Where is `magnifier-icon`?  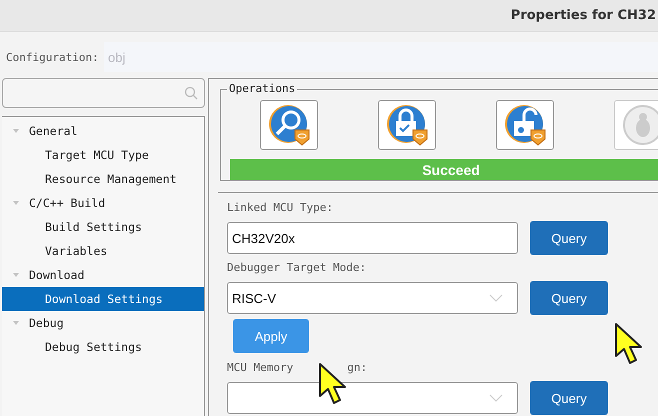 magnifier-icon is located at coordinates (289, 125).